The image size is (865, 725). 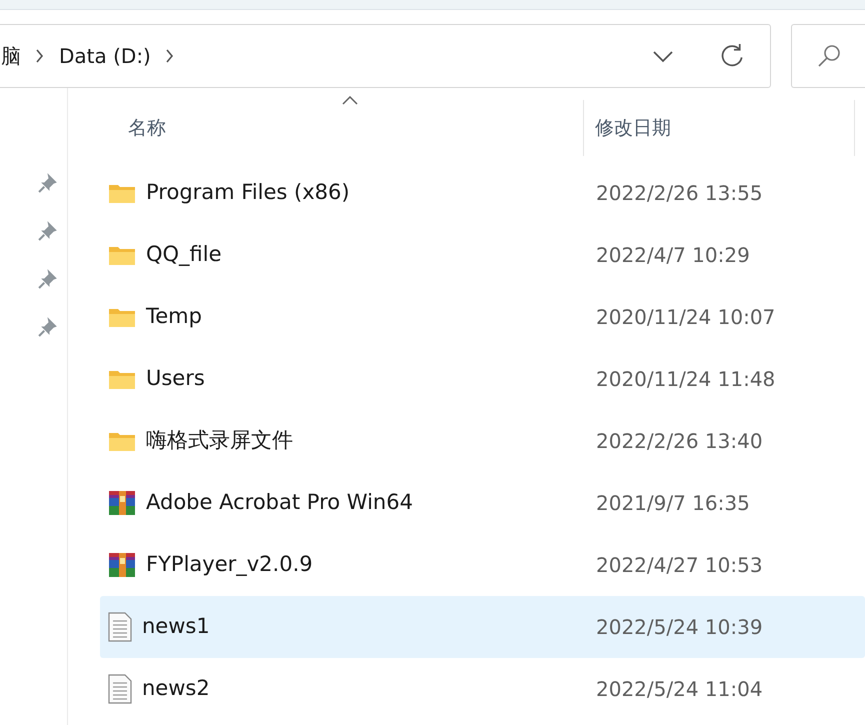 What do you see at coordinates (679, 627) in the screenshot?
I see `modified-date: 2022/5/24 10:39` at bounding box center [679, 627].